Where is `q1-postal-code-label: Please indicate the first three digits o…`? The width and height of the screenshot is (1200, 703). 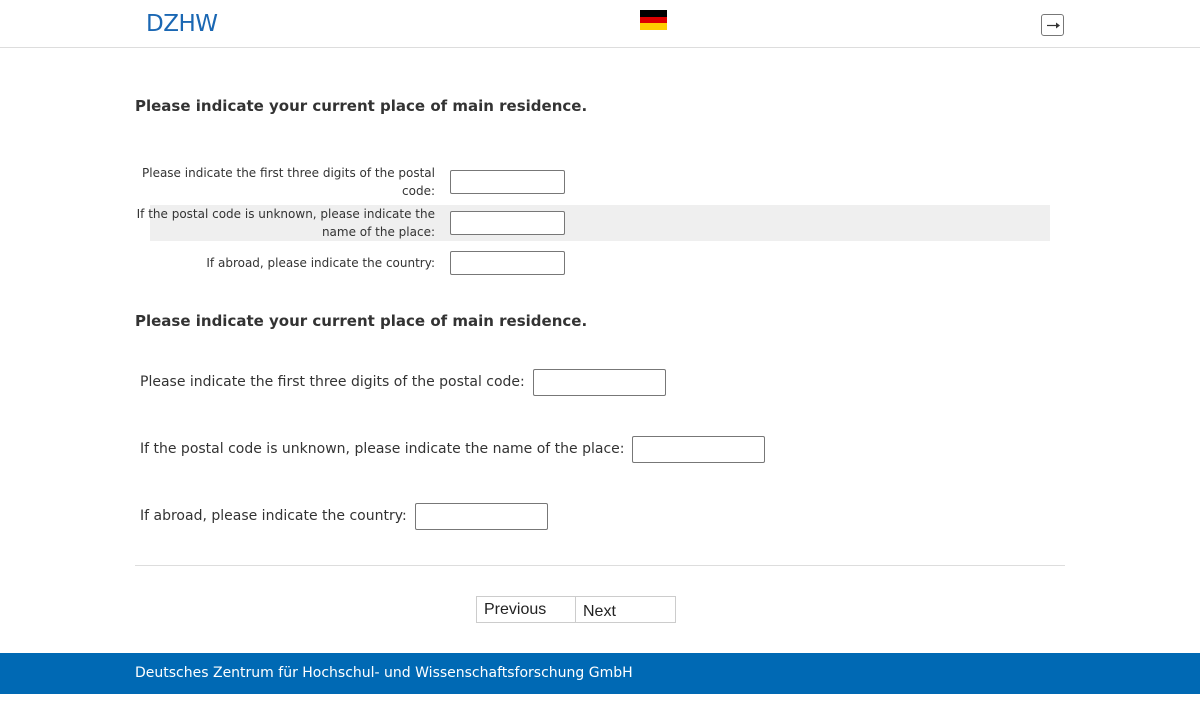
q1-postal-code-label: Please indicate the first three digits o… is located at coordinates (288, 182).